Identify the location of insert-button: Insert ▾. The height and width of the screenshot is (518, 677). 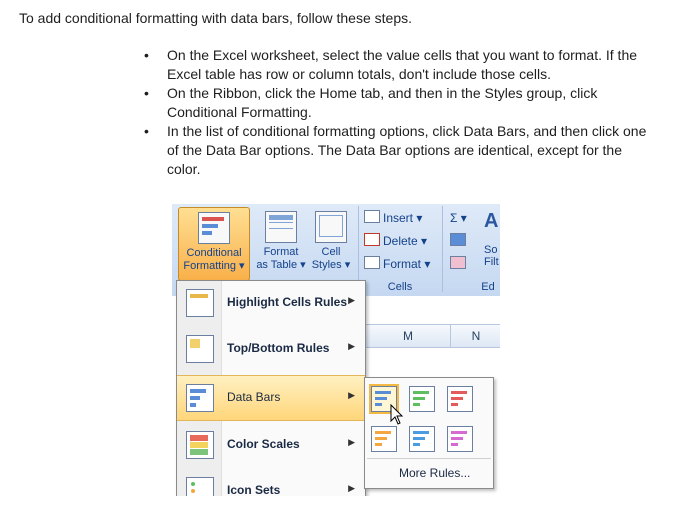
(393, 218).